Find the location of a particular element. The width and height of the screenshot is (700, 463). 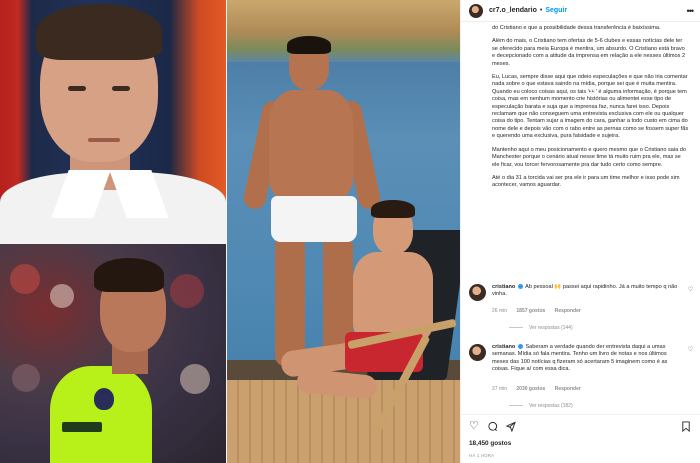

comment-likes-link: 2030 gostos is located at coordinates (530, 389).